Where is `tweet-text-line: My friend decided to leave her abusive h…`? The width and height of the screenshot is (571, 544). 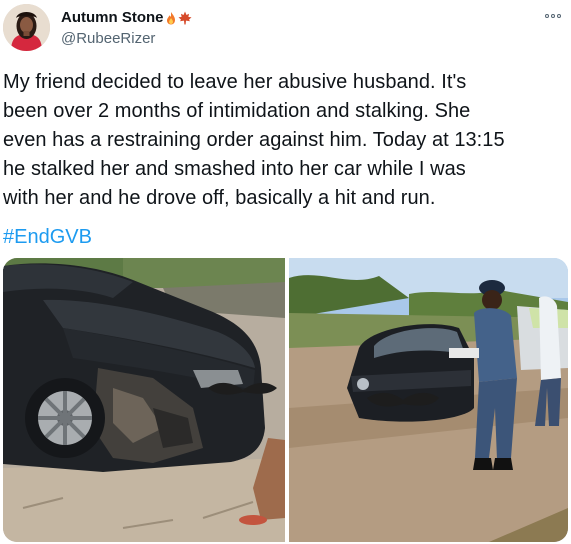 tweet-text-line: My friend decided to leave her abusive h… is located at coordinates (235, 82).